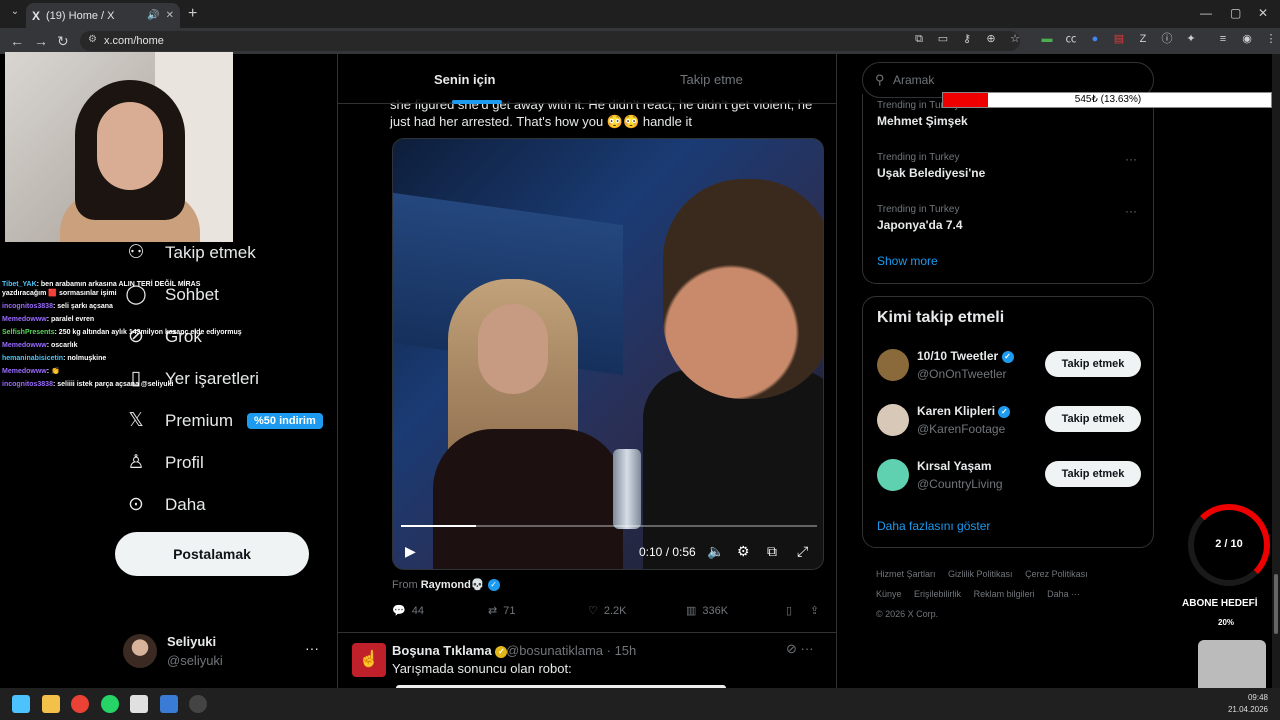  What do you see at coordinates (807, 648) in the screenshot?
I see `more-icon: ···` at bounding box center [807, 648].